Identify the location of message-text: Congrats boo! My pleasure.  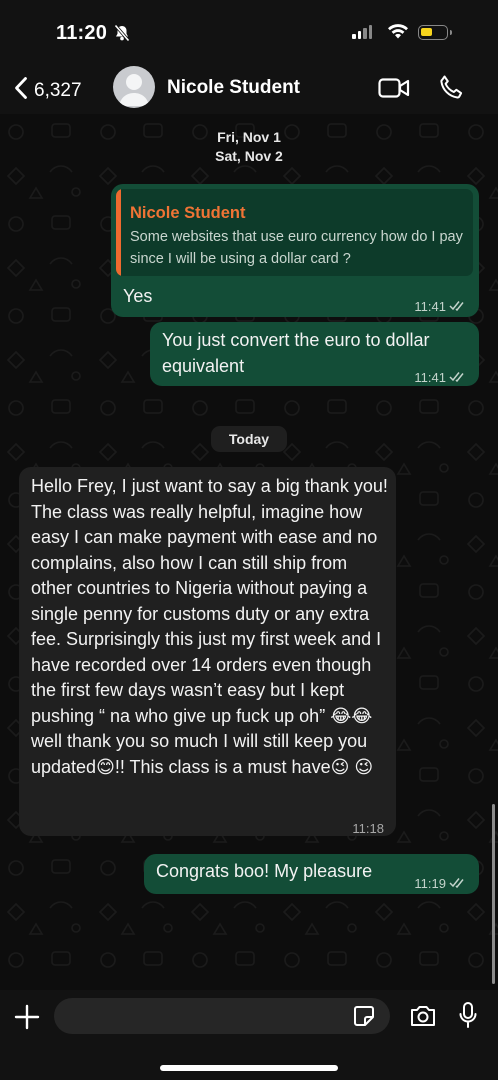
(264, 871).